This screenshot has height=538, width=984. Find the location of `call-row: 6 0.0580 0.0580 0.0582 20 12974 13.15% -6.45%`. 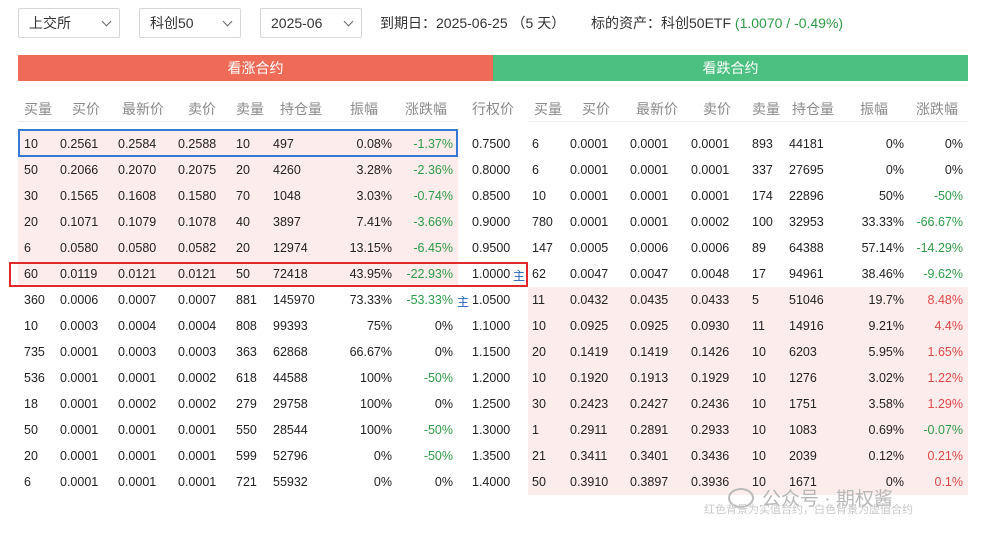

call-row: 6 0.0580 0.0580 0.0582 20 12974 13.15% -6.45% is located at coordinates (238, 248).